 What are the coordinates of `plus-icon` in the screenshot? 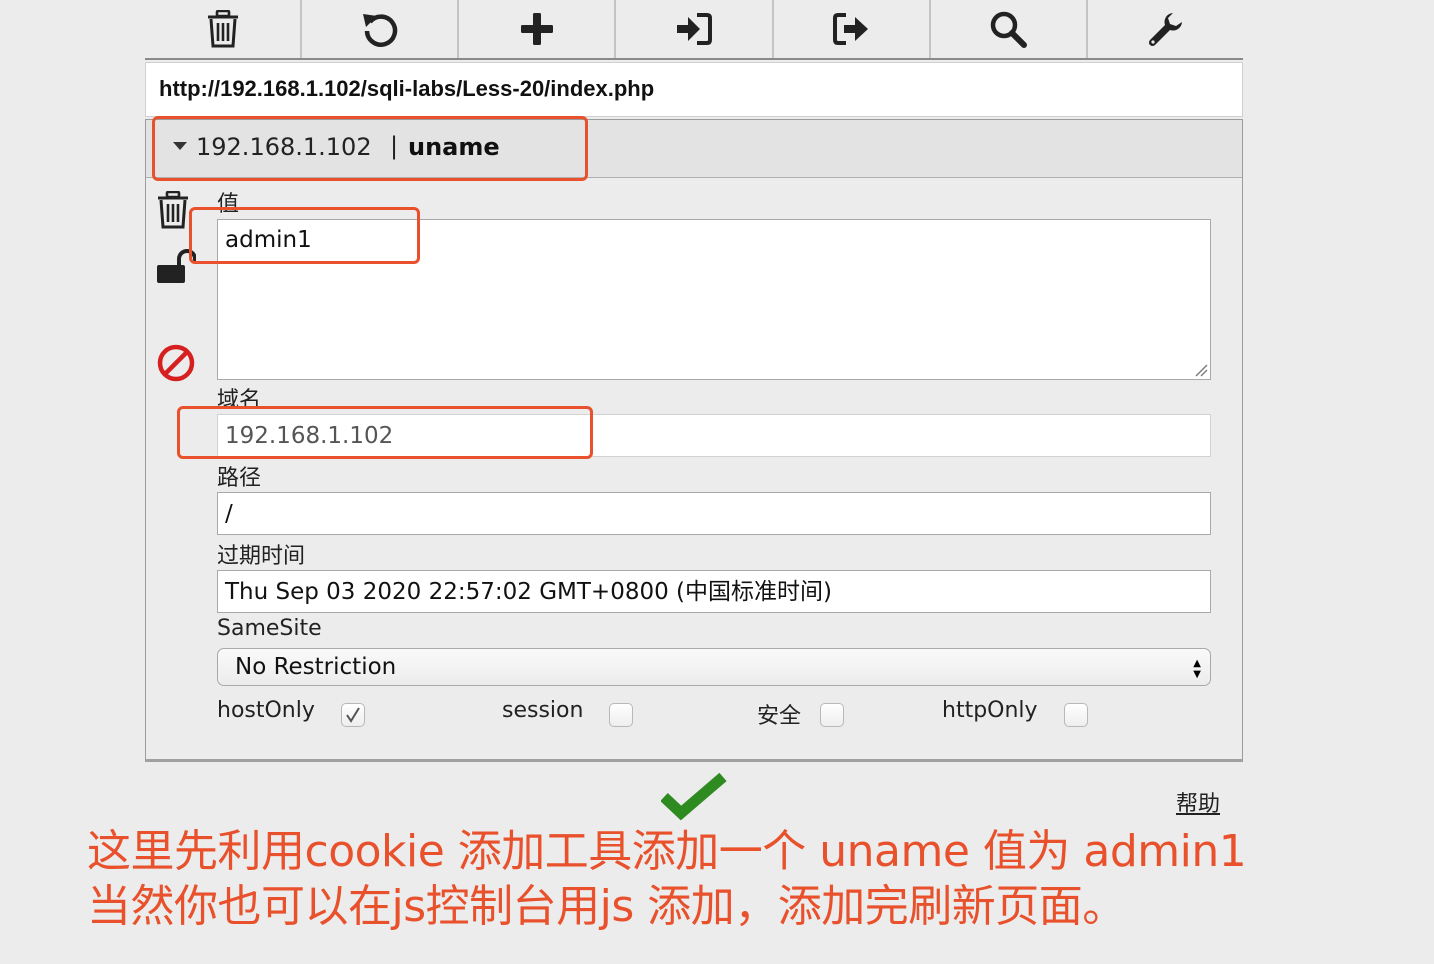 It's located at (536, 29).